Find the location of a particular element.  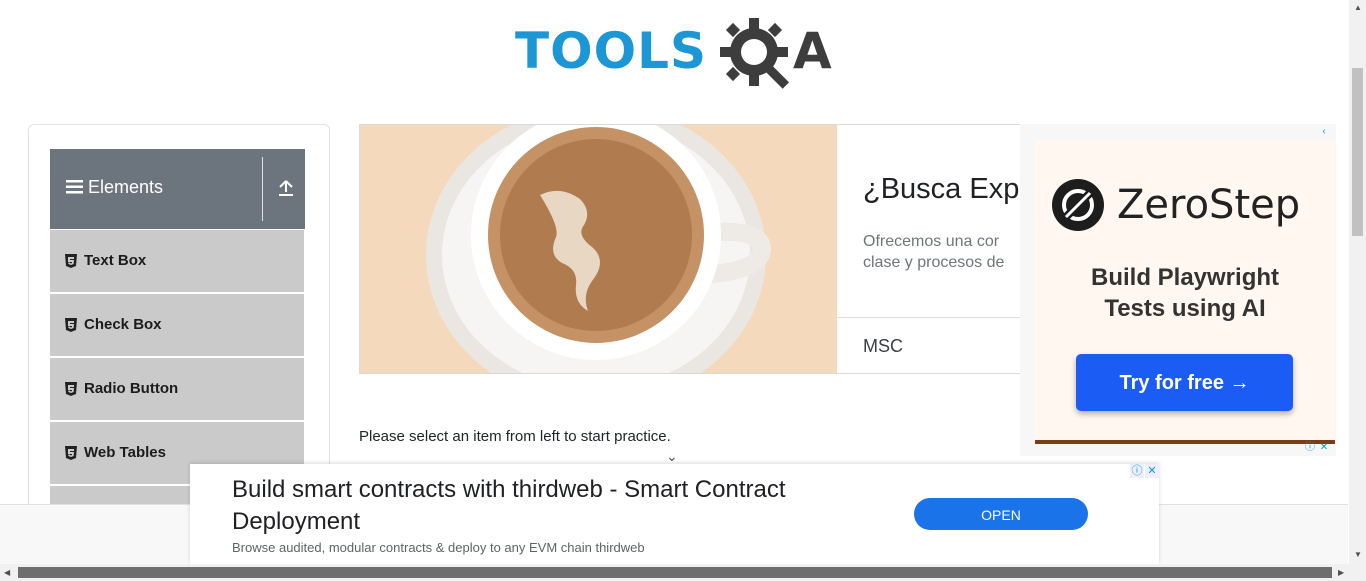

elements-group-title: Elements is located at coordinates (114, 187).